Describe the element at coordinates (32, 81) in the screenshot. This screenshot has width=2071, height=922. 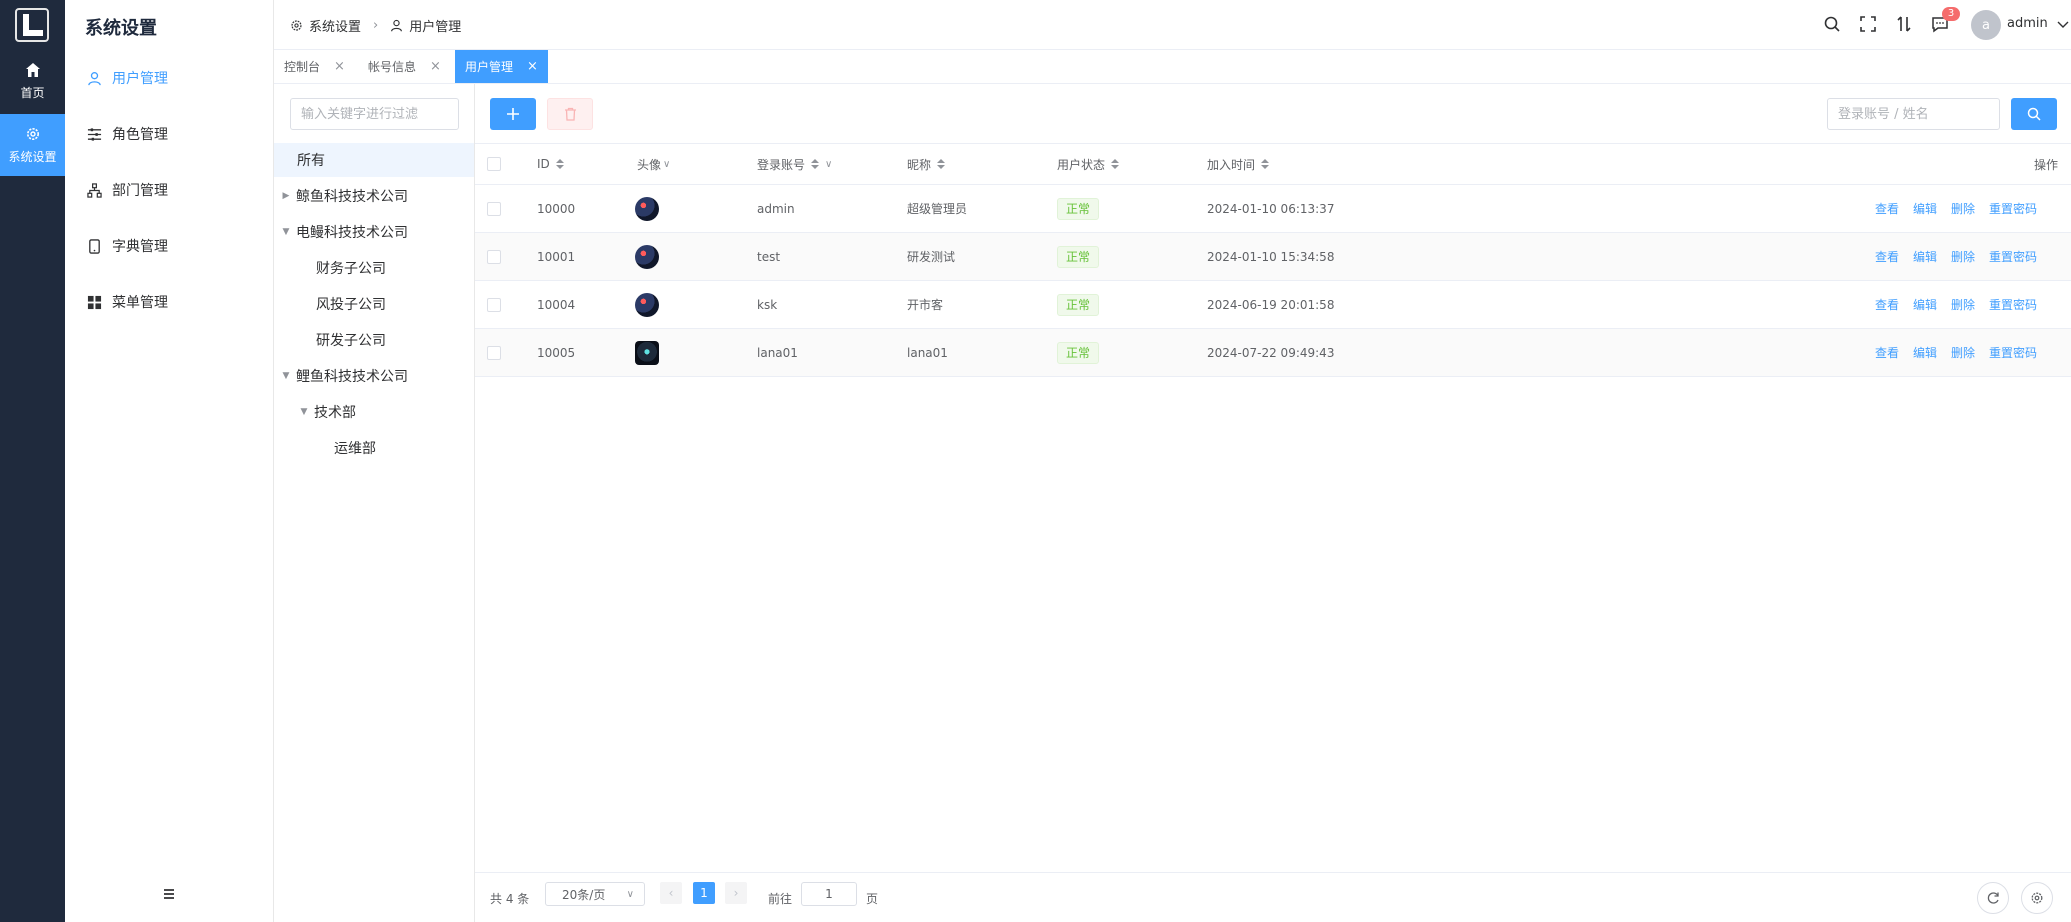
I see `rail-item-home: 首页` at that location.